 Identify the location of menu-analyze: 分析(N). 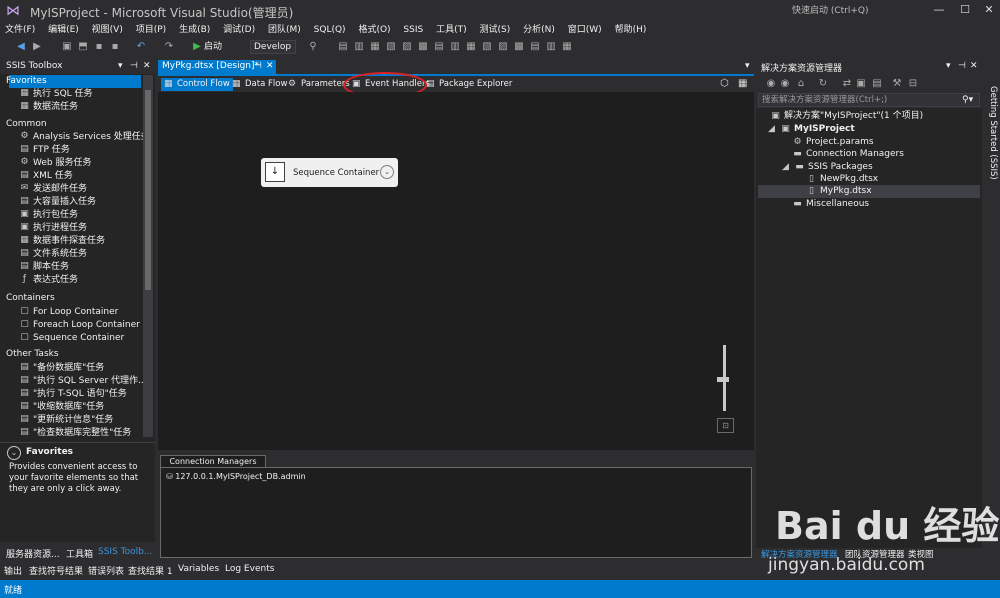
(539, 30).